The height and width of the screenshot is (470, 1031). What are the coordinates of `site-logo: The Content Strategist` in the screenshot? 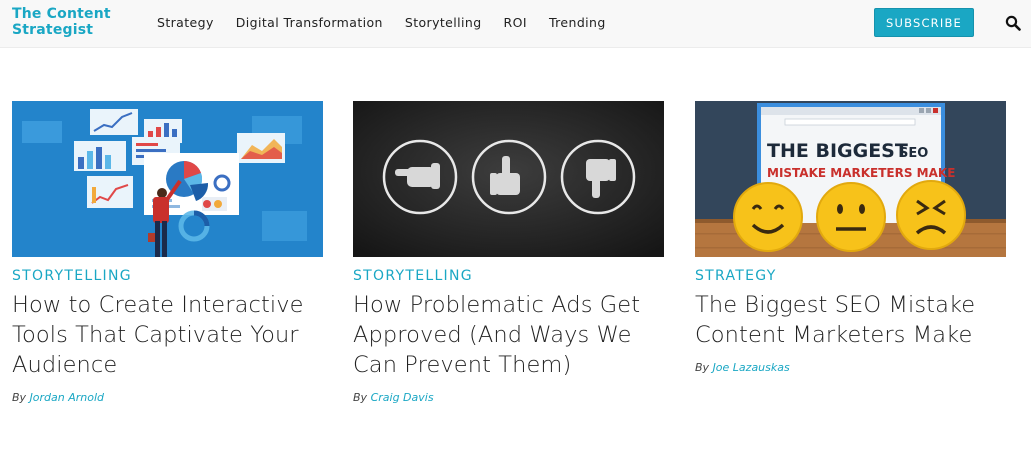 It's located at (72, 22).